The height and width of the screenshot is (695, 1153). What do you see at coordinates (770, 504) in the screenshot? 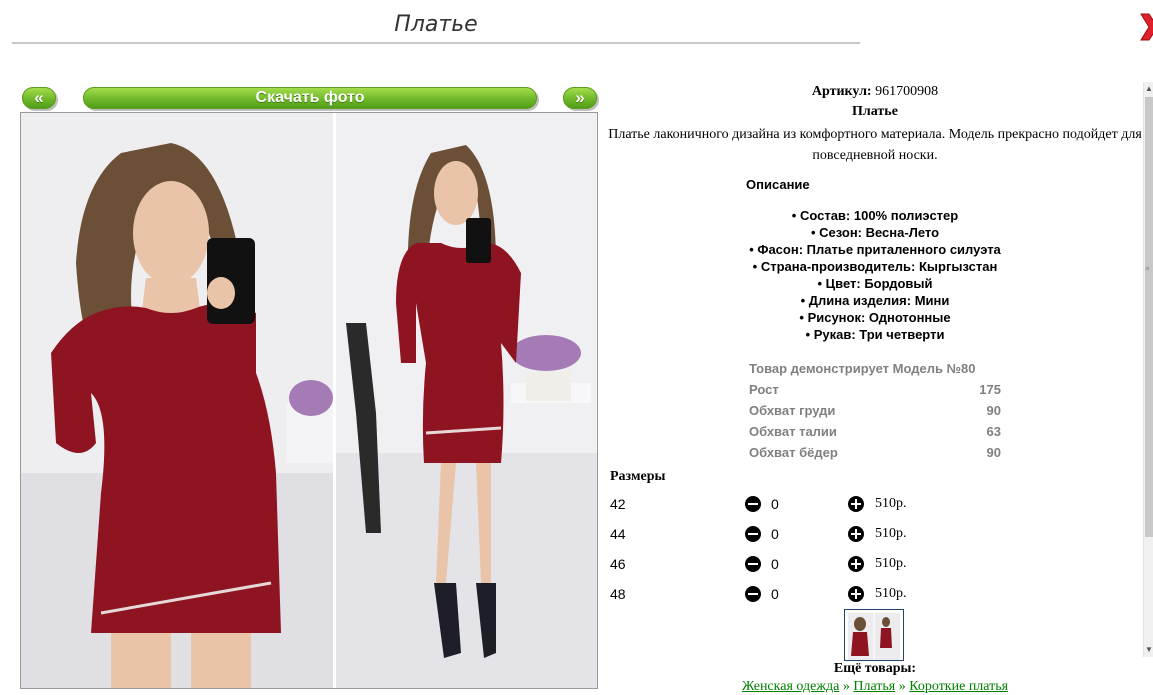
I see `size-row: 42 0 510р.` at bounding box center [770, 504].